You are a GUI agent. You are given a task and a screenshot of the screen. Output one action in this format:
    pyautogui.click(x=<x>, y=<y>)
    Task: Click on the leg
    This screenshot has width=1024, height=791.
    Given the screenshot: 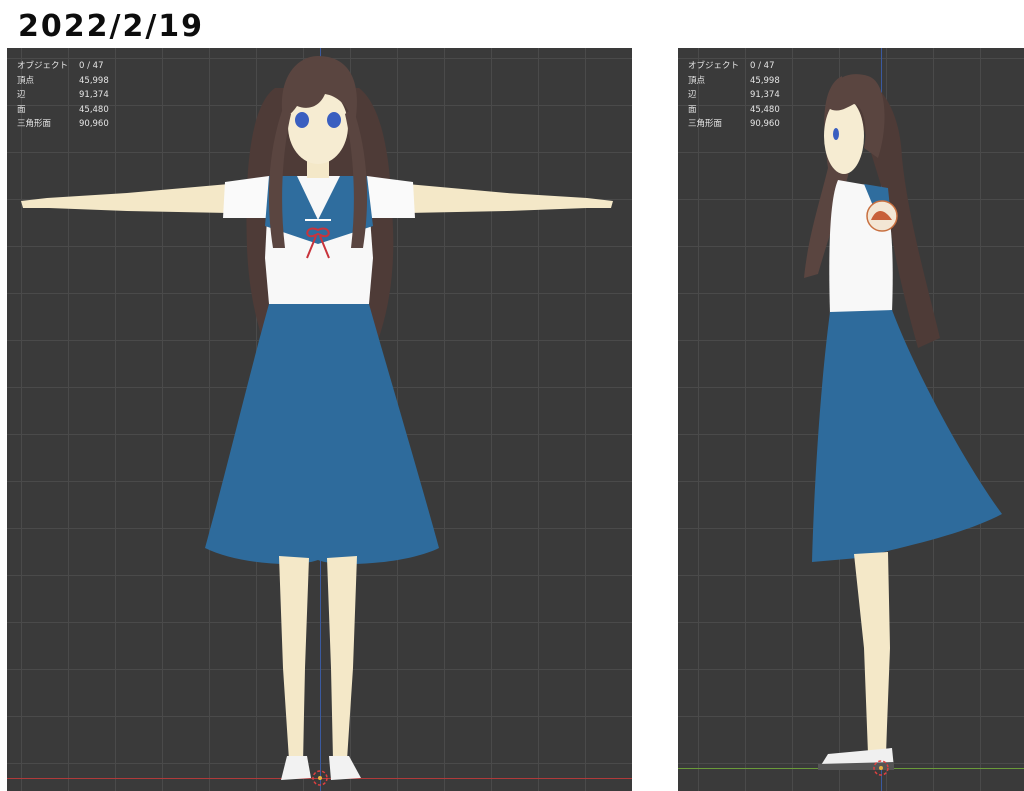 What is the action you would take?
    pyautogui.click(x=872, y=653)
    